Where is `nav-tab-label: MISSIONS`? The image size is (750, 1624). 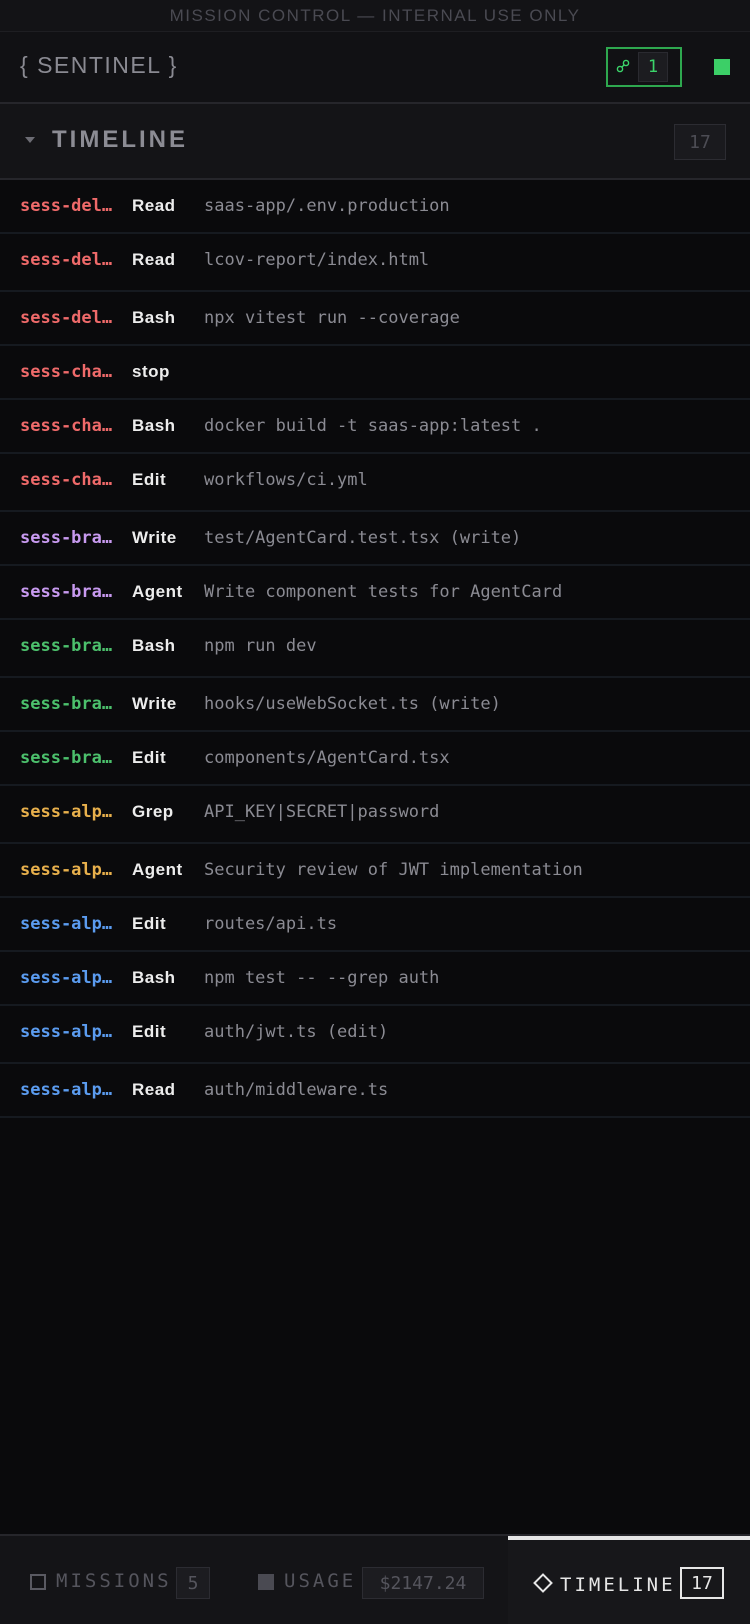
nav-tab-label: MISSIONS is located at coordinates (114, 1581).